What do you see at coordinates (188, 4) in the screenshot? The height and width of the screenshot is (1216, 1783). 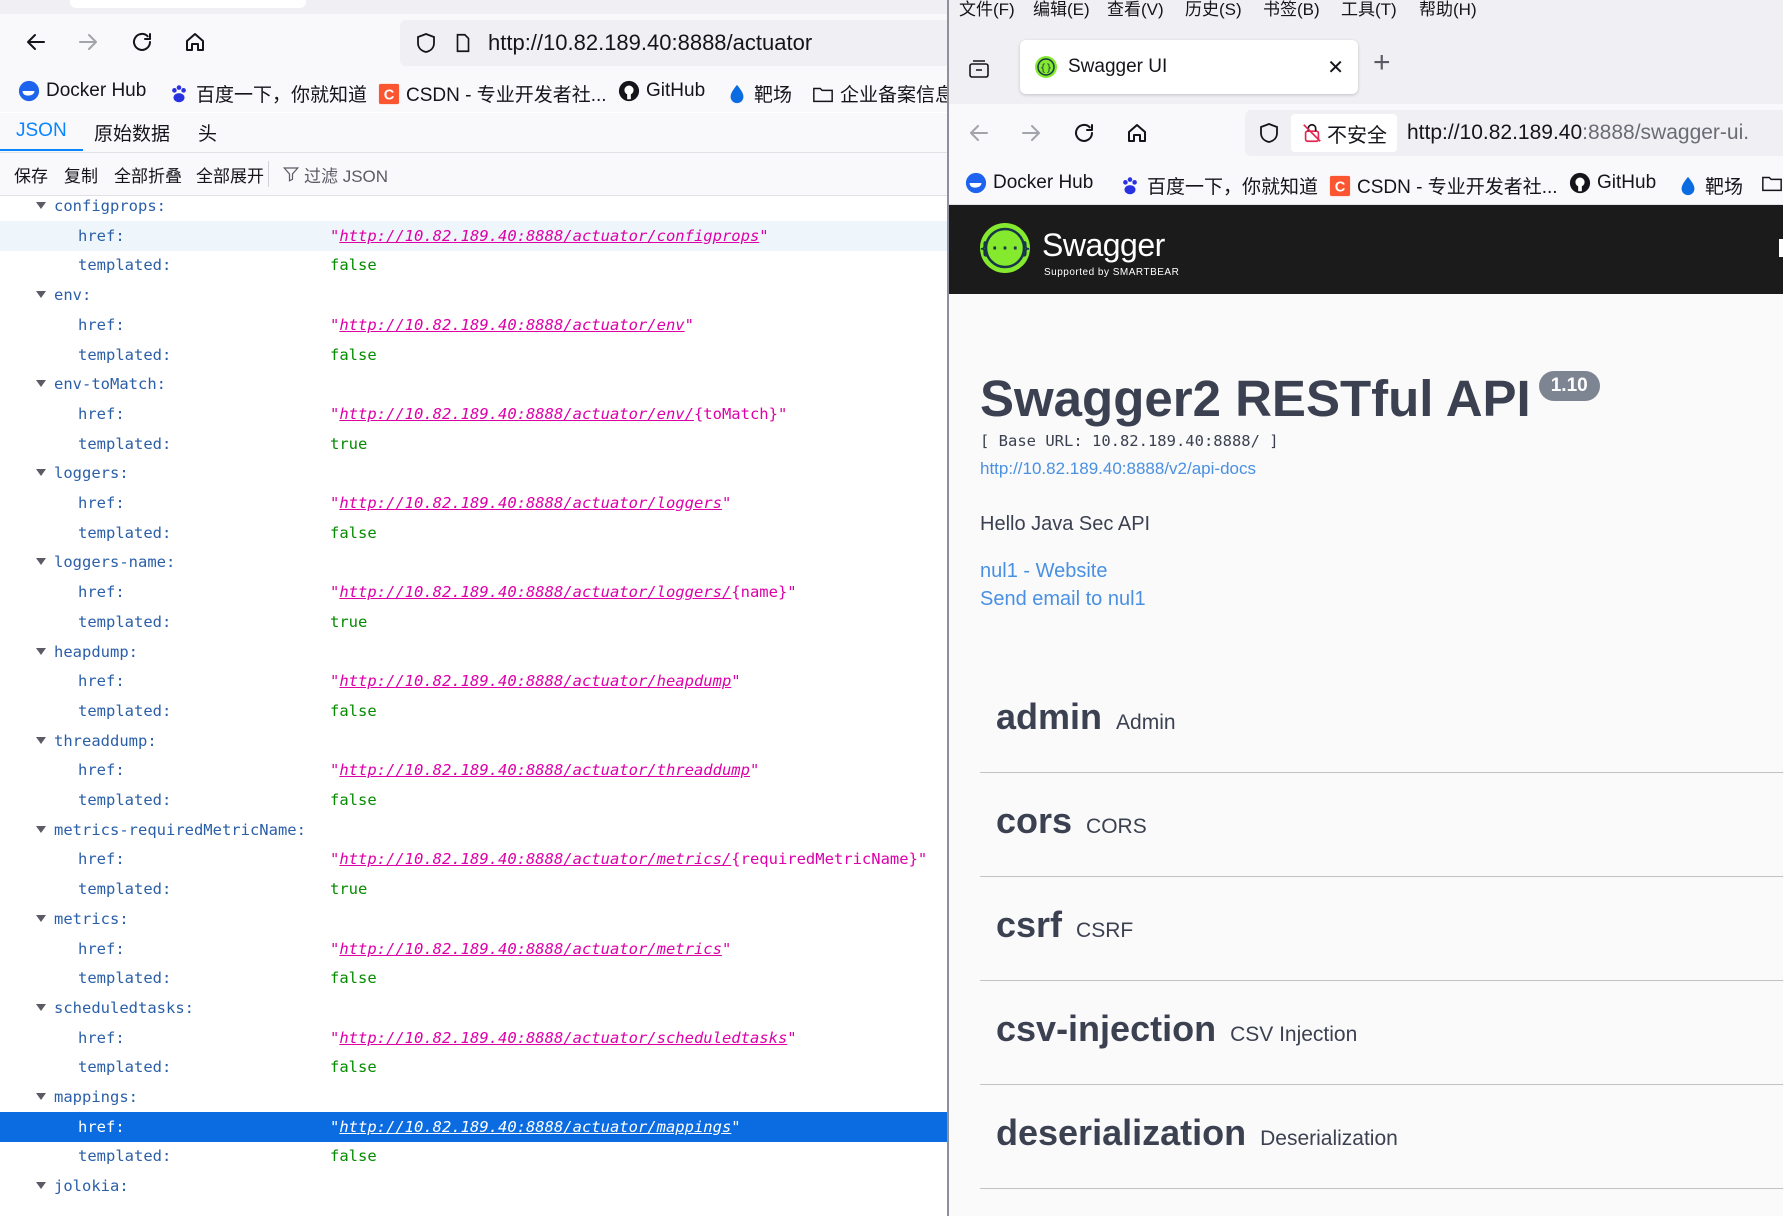 I see `left-active-tab` at bounding box center [188, 4].